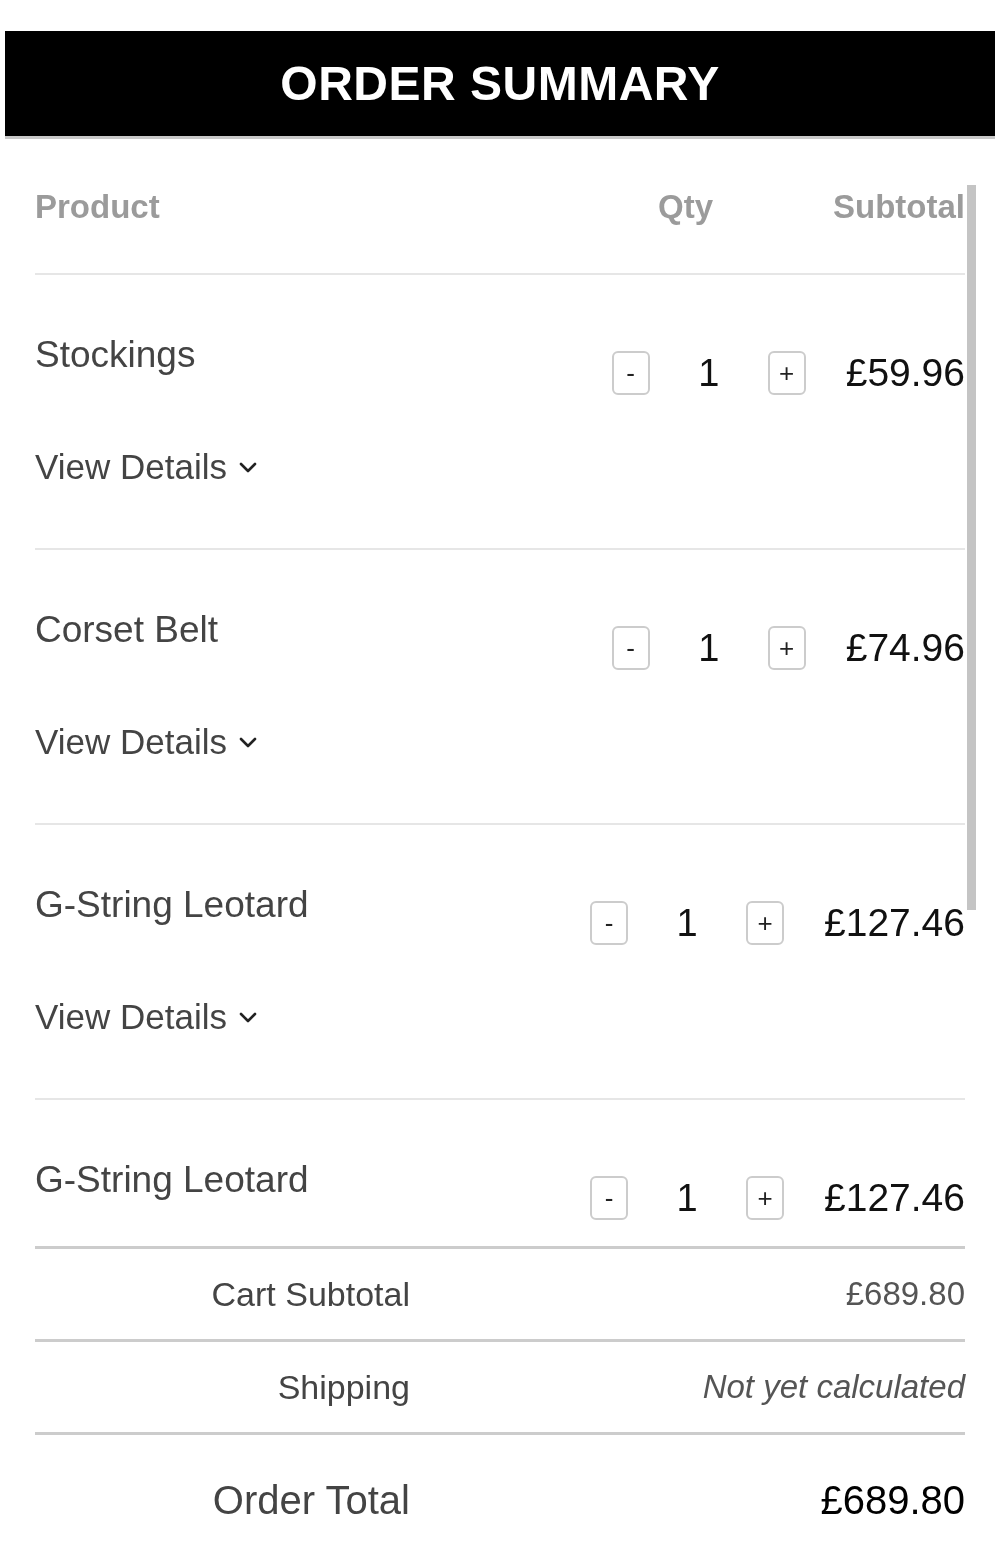 Image resolution: width=1000 pixels, height=1558 pixels. What do you see at coordinates (500, 83) in the screenshot?
I see `page-title: ORDER SUMMARY` at bounding box center [500, 83].